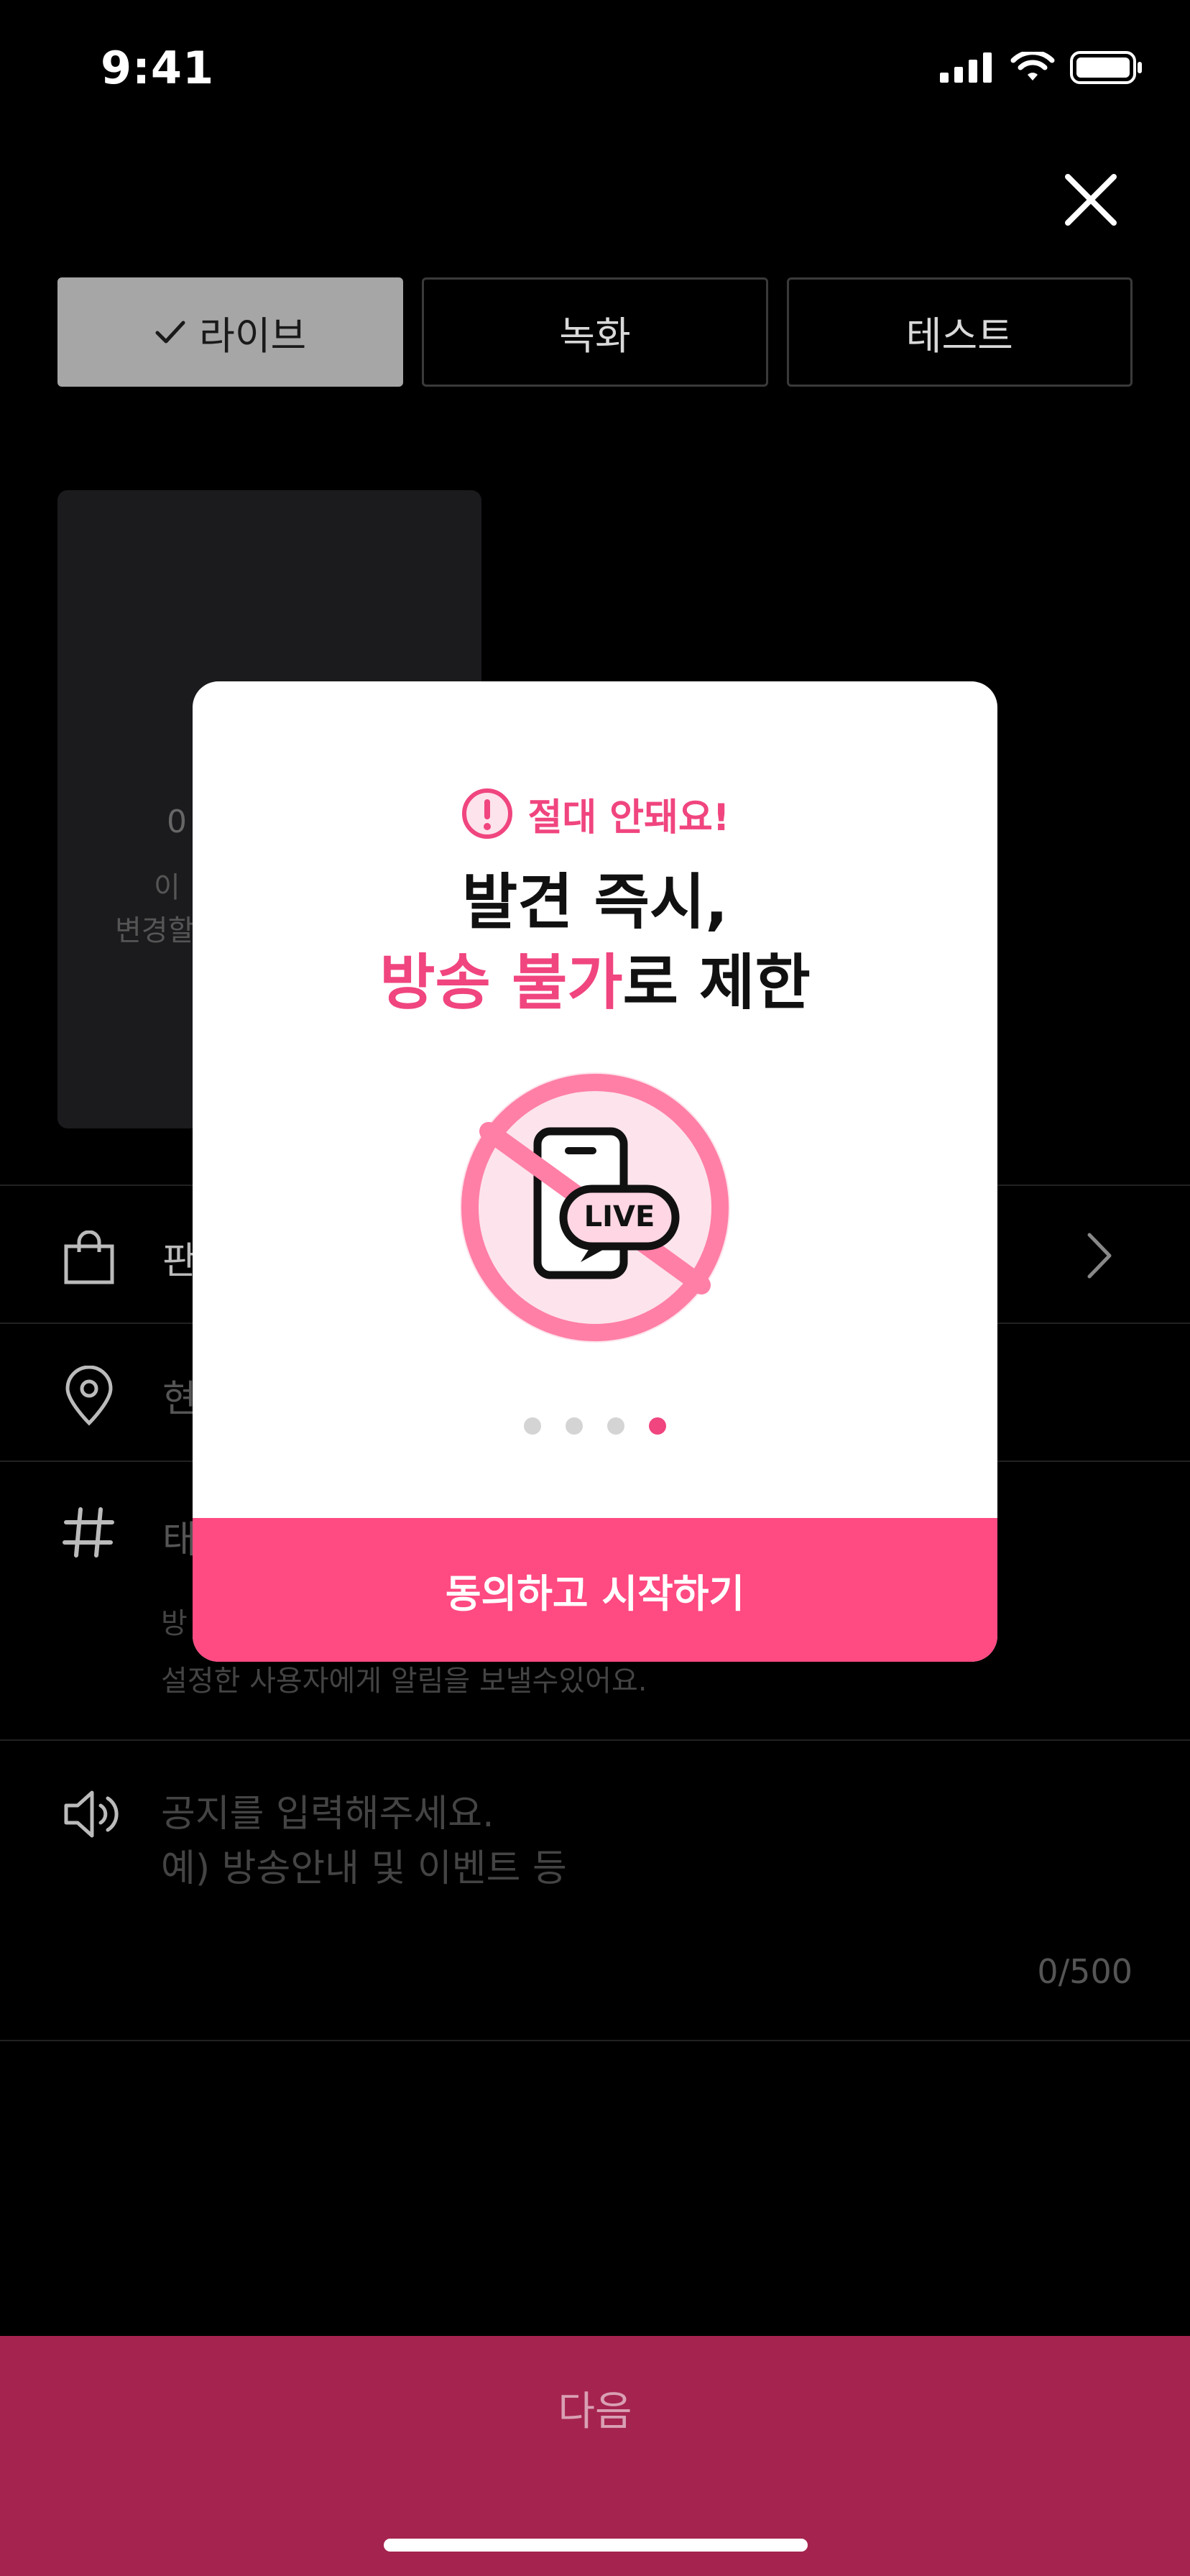  Describe the element at coordinates (628, 818) in the screenshot. I see `warning-text: 절대 안돼요!` at that location.